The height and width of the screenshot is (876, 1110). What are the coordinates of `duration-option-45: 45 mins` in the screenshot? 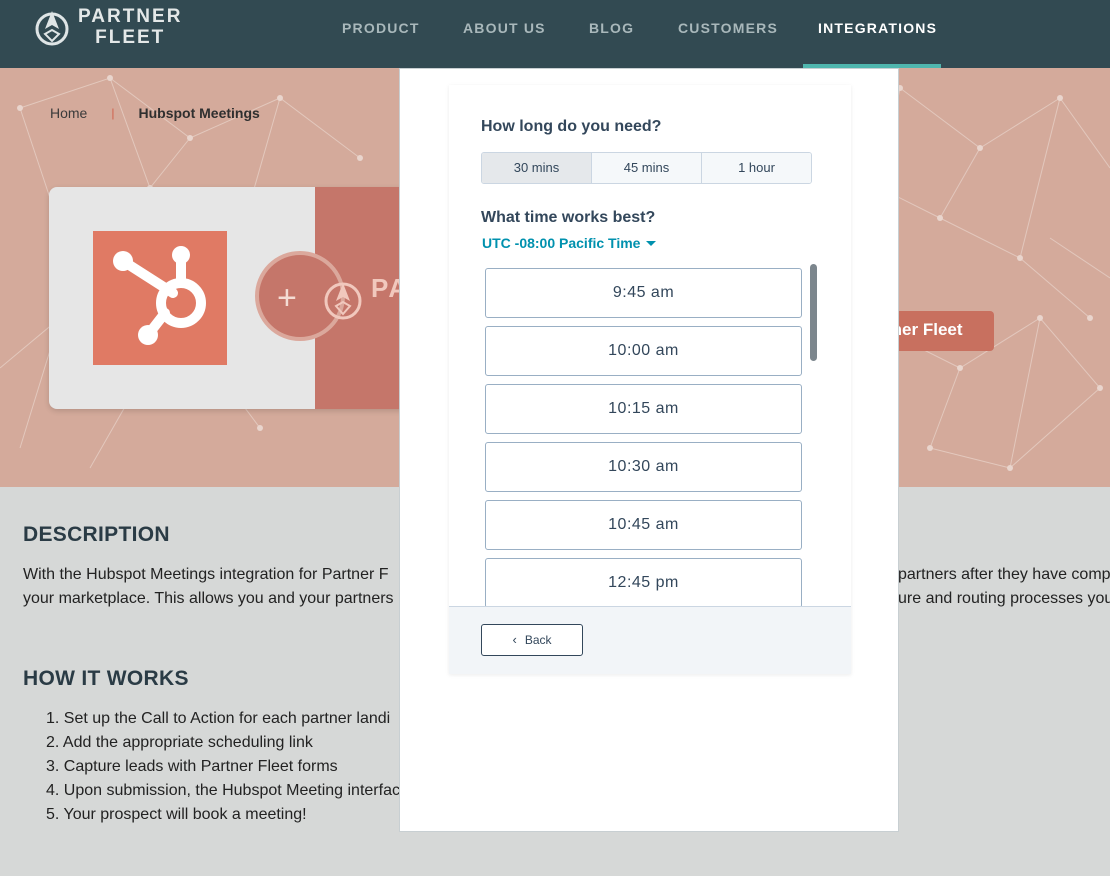 It's located at (647, 168).